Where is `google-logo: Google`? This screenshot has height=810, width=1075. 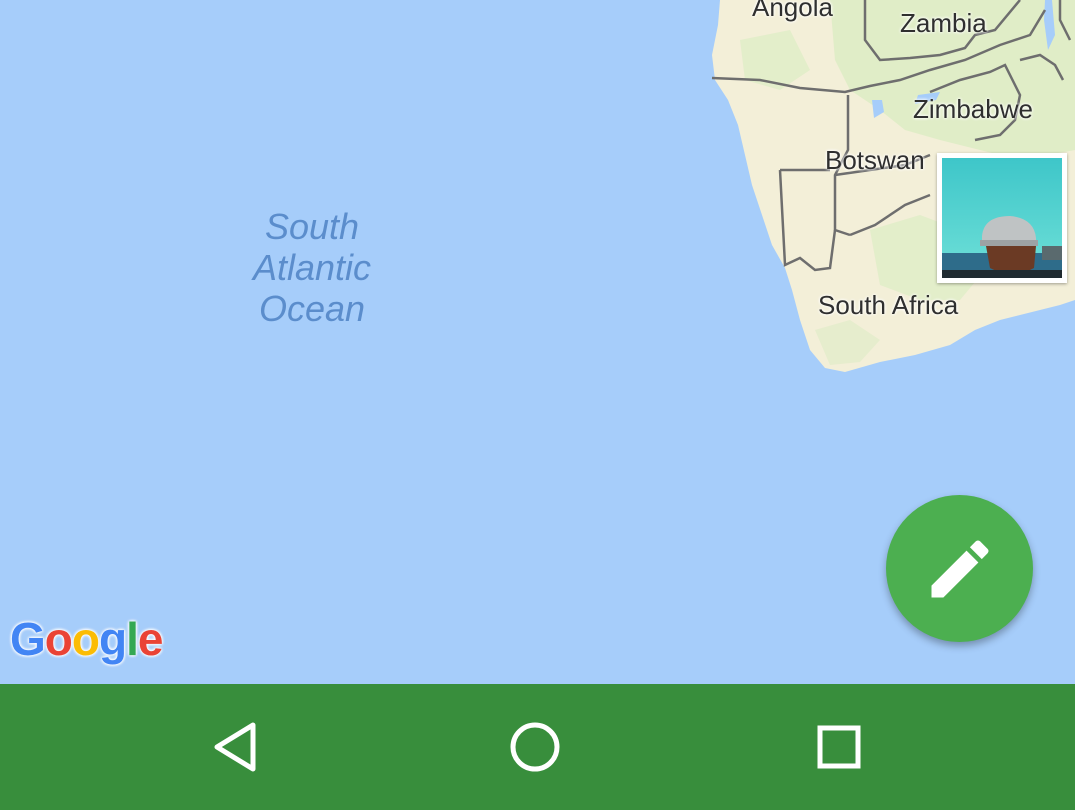
google-logo: Google is located at coordinates (87, 639).